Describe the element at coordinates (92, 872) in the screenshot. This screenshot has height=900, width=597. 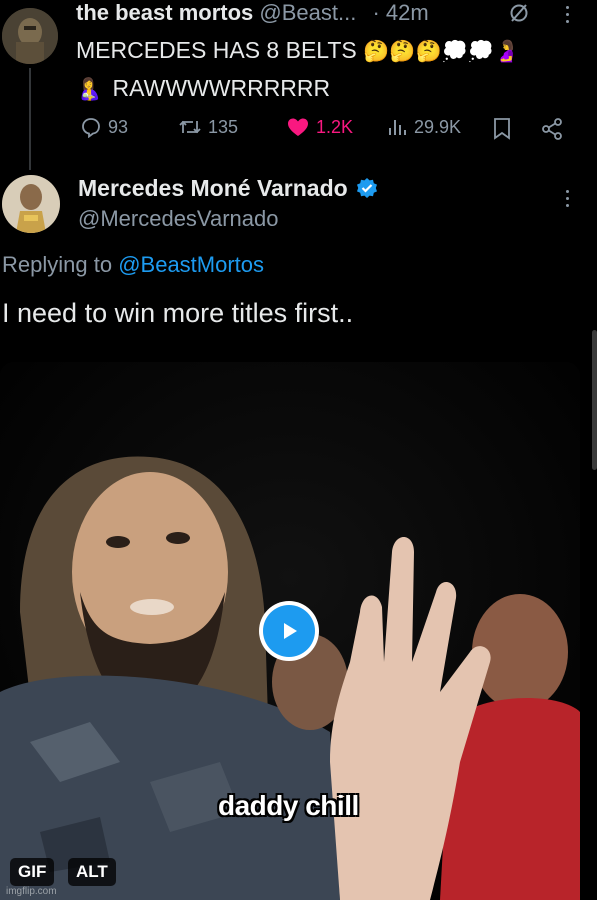
I see `alt-badge: ALT` at that location.